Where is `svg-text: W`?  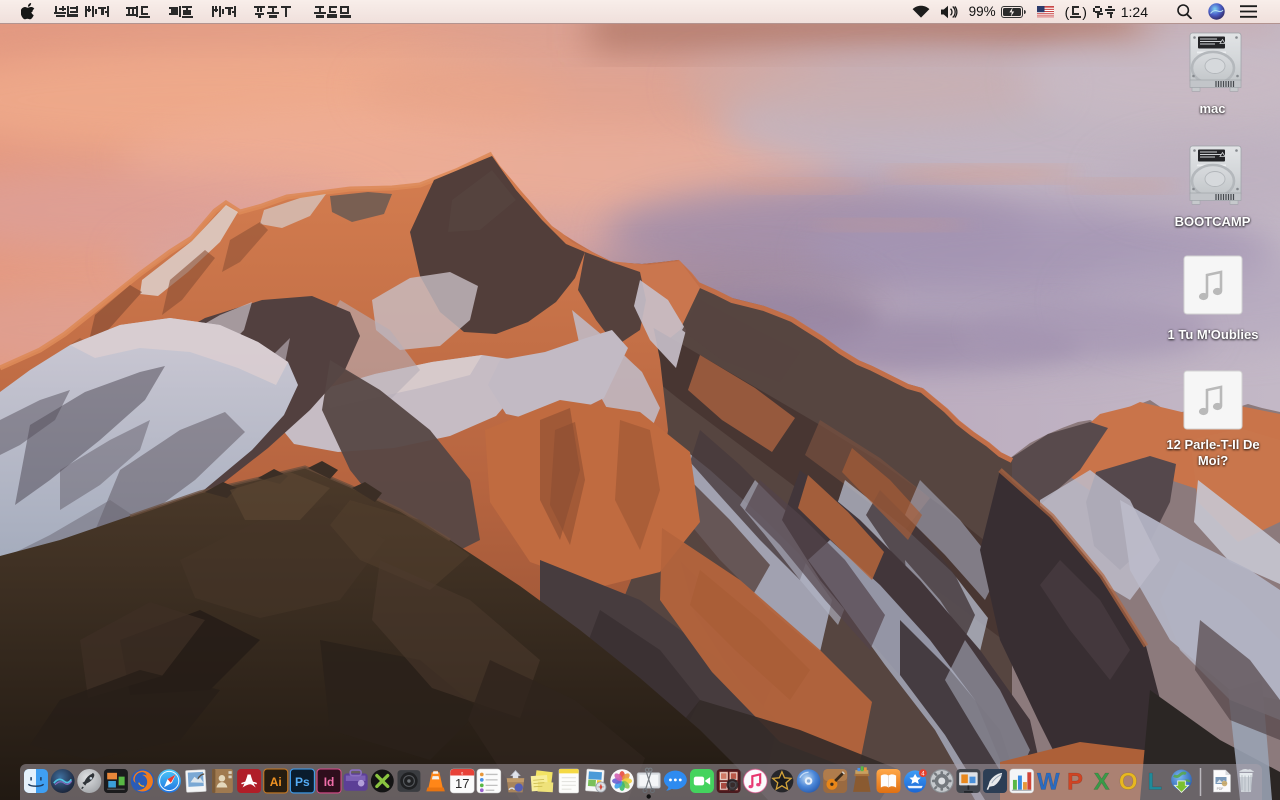
svg-text: W is located at coordinates (1048, 782).